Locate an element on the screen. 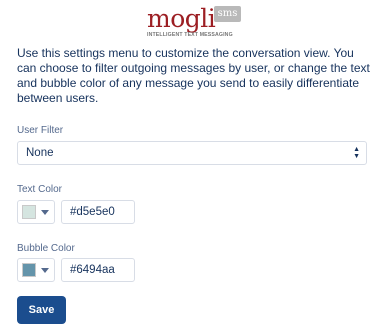 This screenshot has width=381, height=335. text-color-hex-input: #d5e5e0 is located at coordinates (98, 212).